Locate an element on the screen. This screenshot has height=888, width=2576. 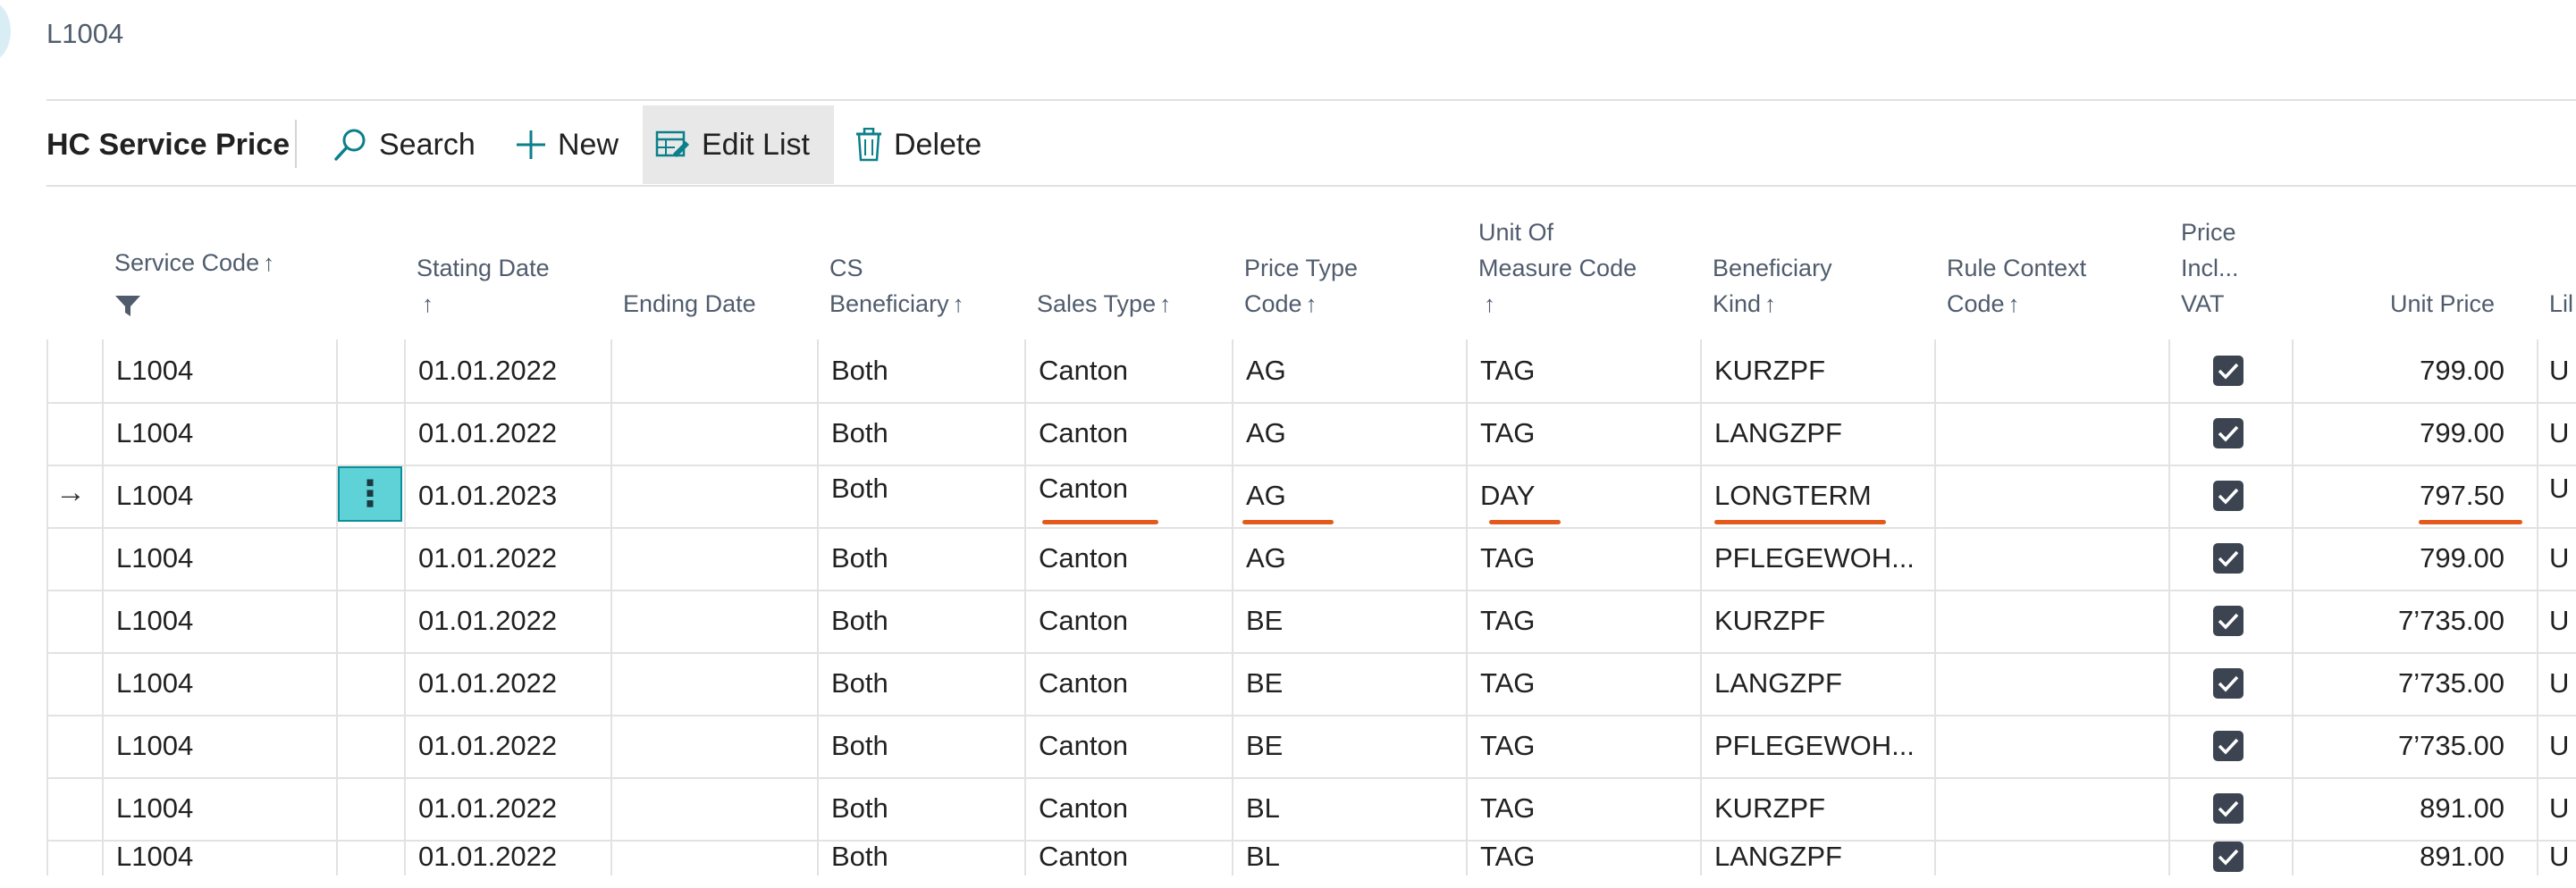
delete-button: Delete is located at coordinates (918, 144).